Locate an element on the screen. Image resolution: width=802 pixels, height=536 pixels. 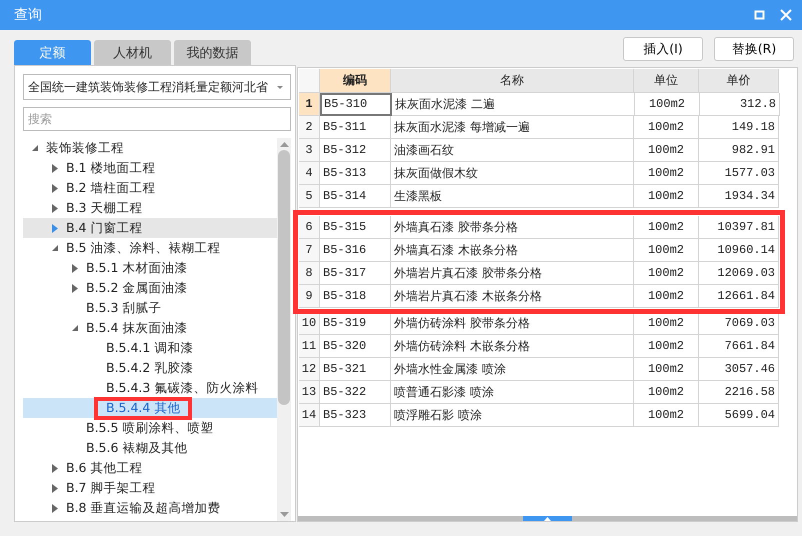
table-cell: 3057.46 is located at coordinates (739, 369).